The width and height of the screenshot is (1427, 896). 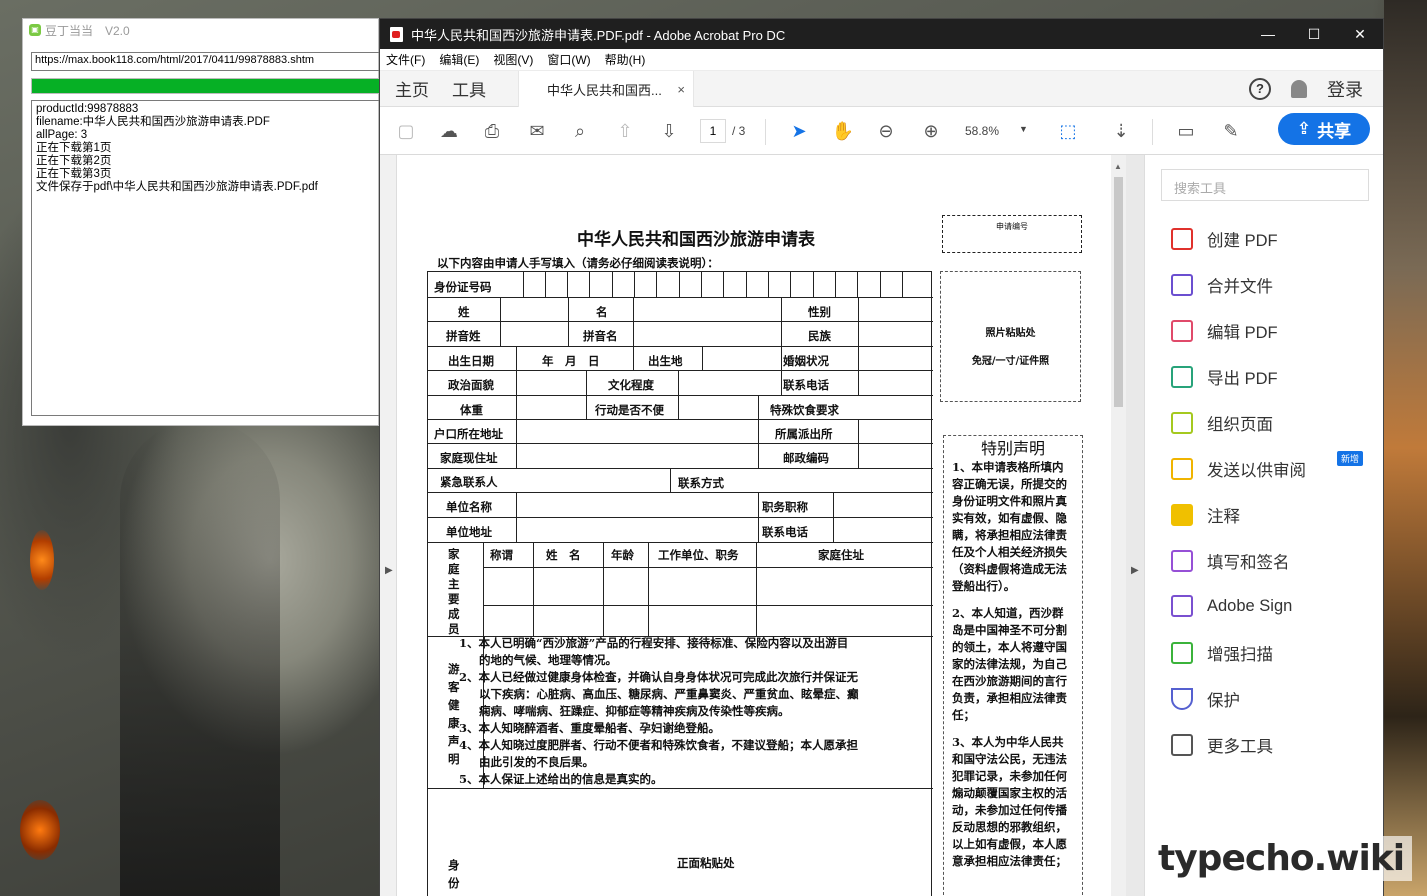 What do you see at coordinates (87, 109) in the screenshot?
I see `log-line: productId:99878883` at bounding box center [87, 109].